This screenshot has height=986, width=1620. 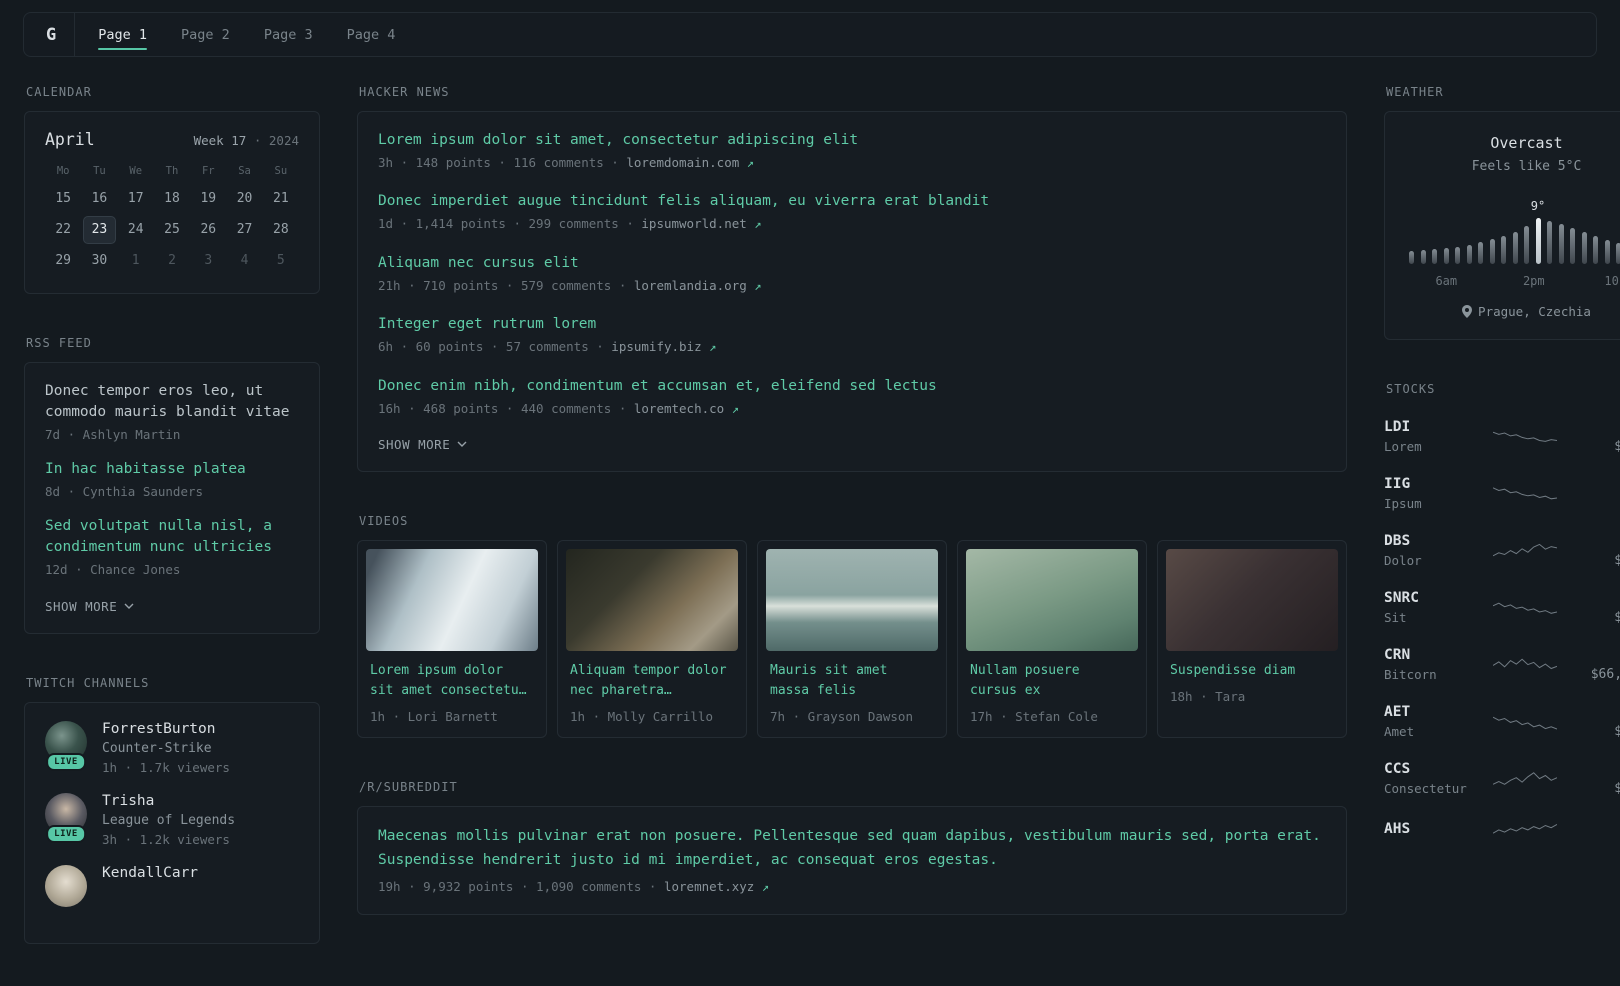 What do you see at coordinates (1208, 697) in the screenshot?
I see `video-meta: 18h · Tara` at bounding box center [1208, 697].